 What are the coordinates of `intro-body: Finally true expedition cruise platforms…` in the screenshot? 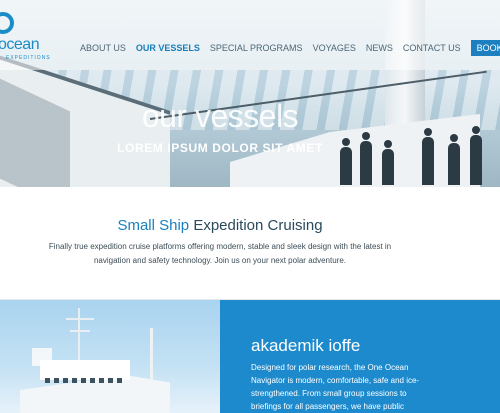 It's located at (220, 253).